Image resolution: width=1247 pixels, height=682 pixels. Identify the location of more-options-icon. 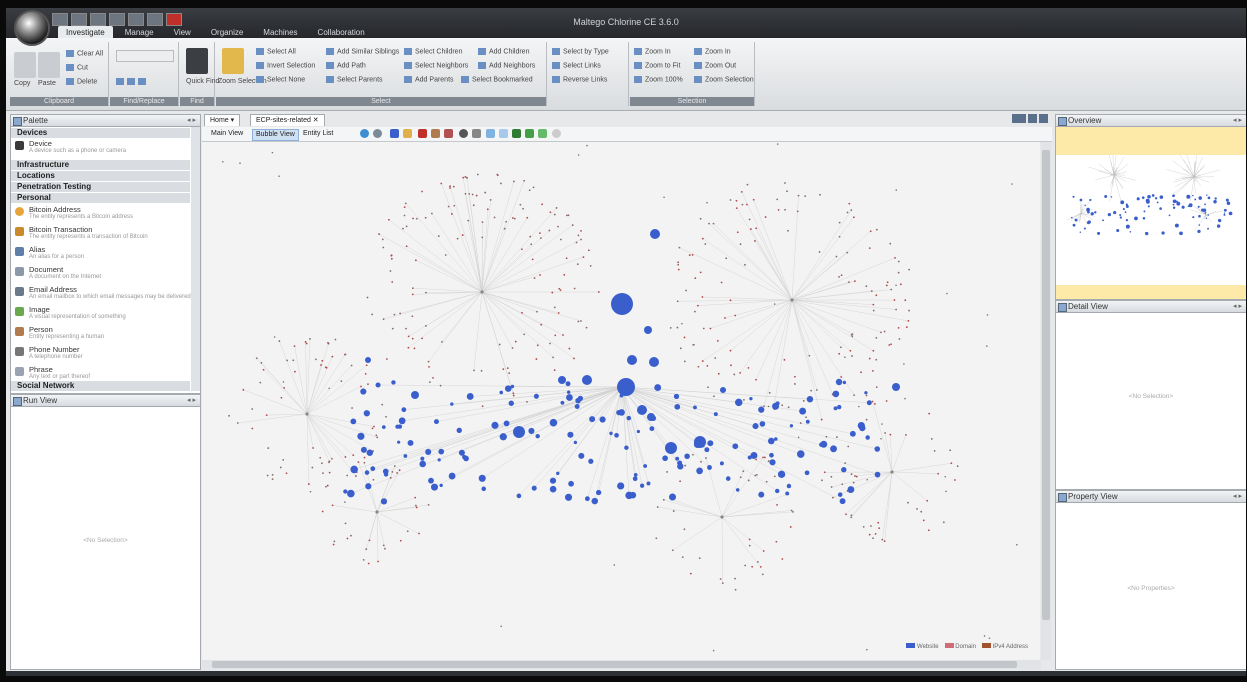
(556, 133).